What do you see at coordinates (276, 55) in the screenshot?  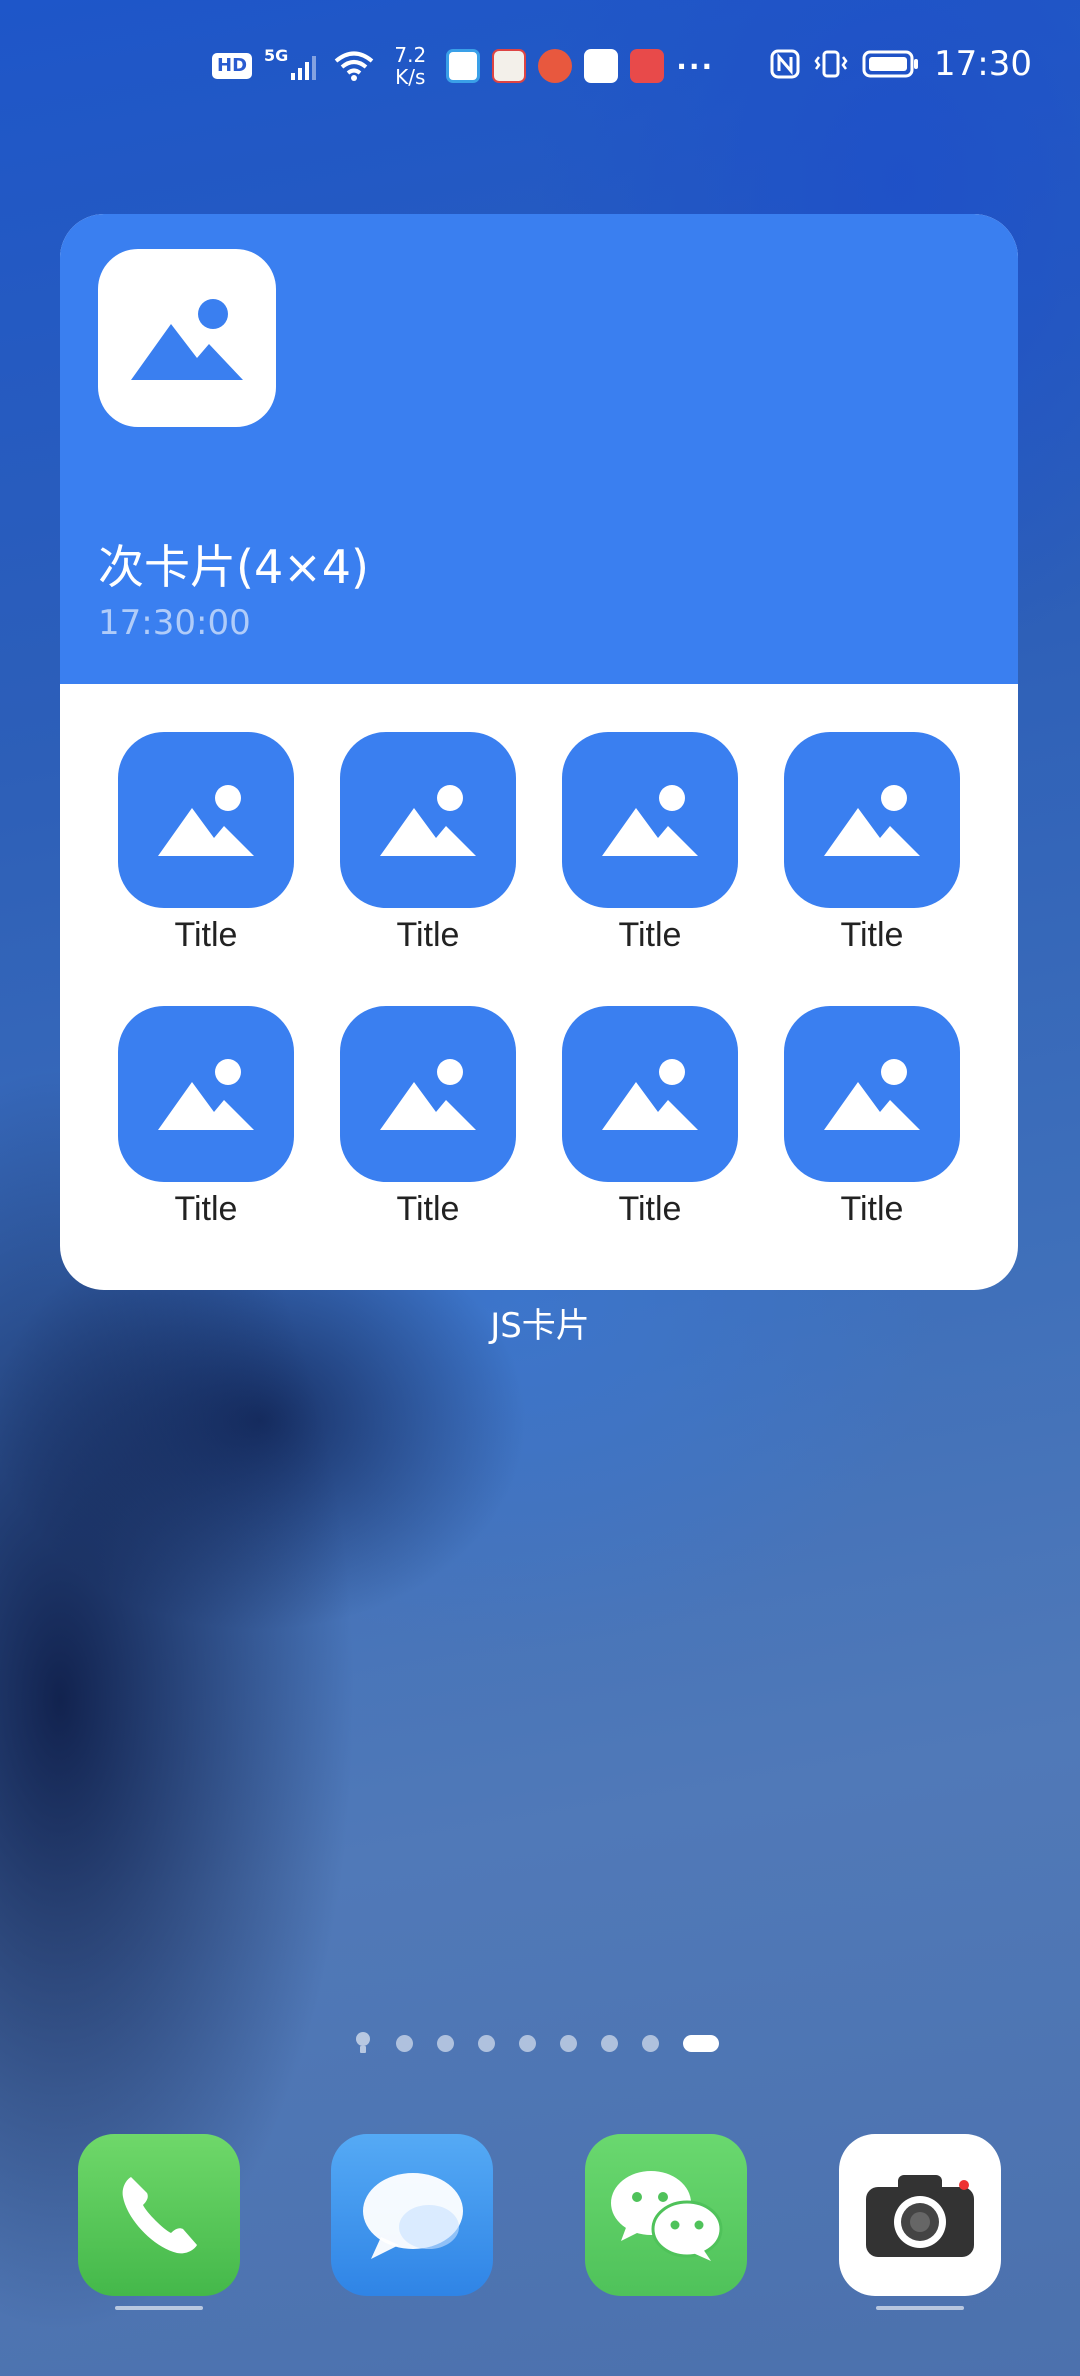 I see `network-type: 5G` at bounding box center [276, 55].